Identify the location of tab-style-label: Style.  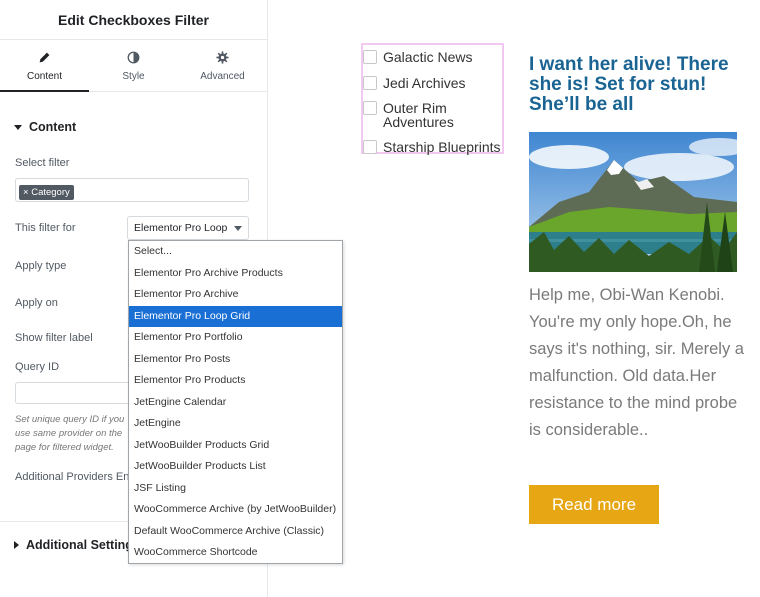
(133, 76).